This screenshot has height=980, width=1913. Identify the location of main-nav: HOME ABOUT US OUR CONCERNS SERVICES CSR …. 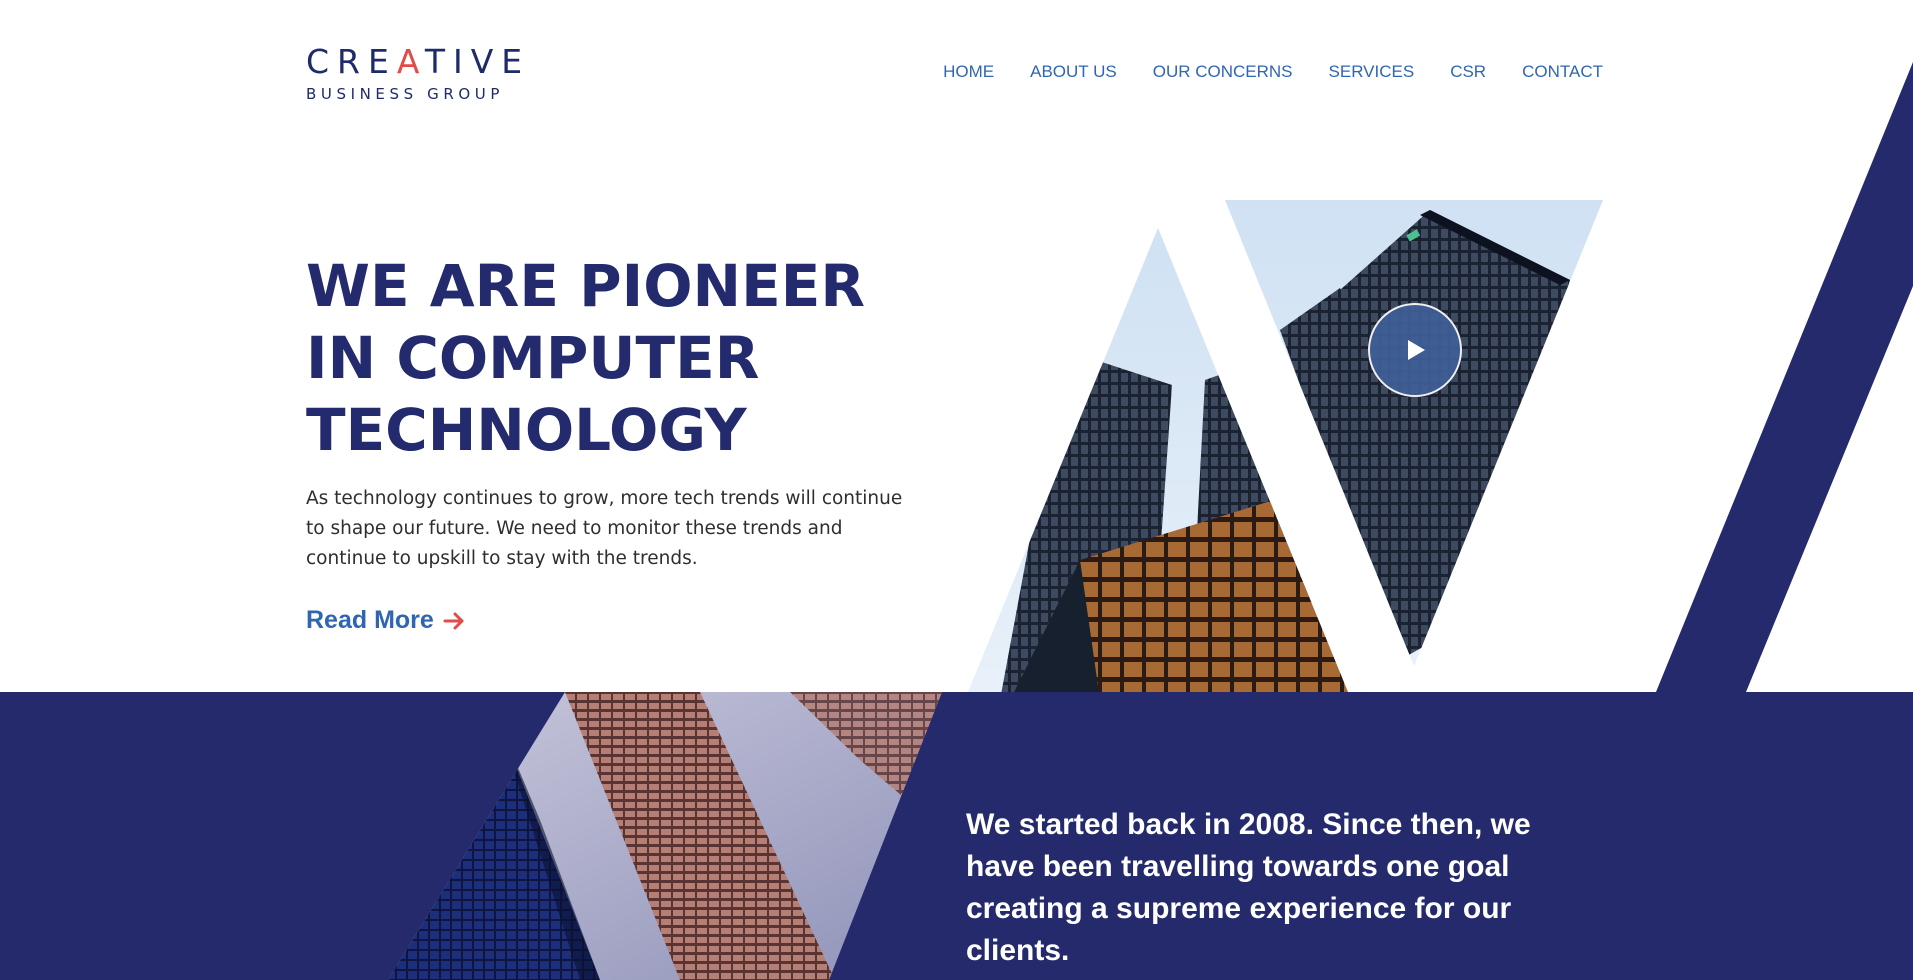
(1273, 72).